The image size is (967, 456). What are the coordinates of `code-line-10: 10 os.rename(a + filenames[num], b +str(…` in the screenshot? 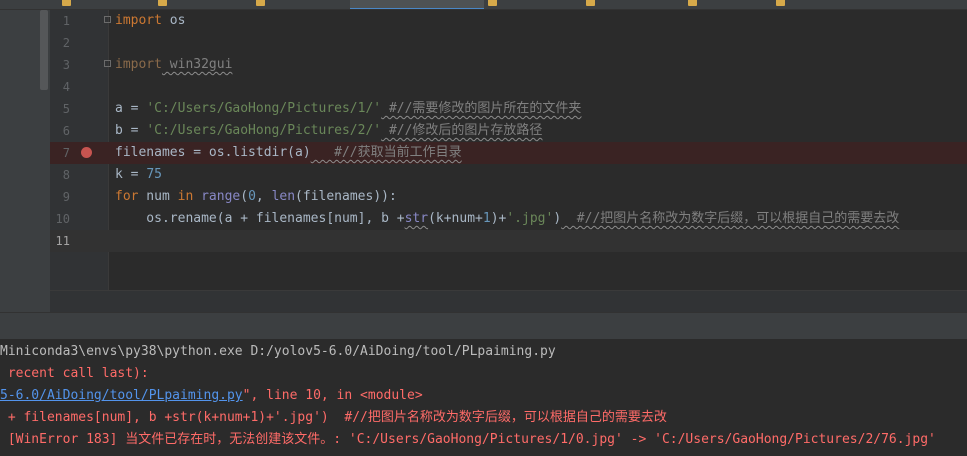 It's located at (508, 219).